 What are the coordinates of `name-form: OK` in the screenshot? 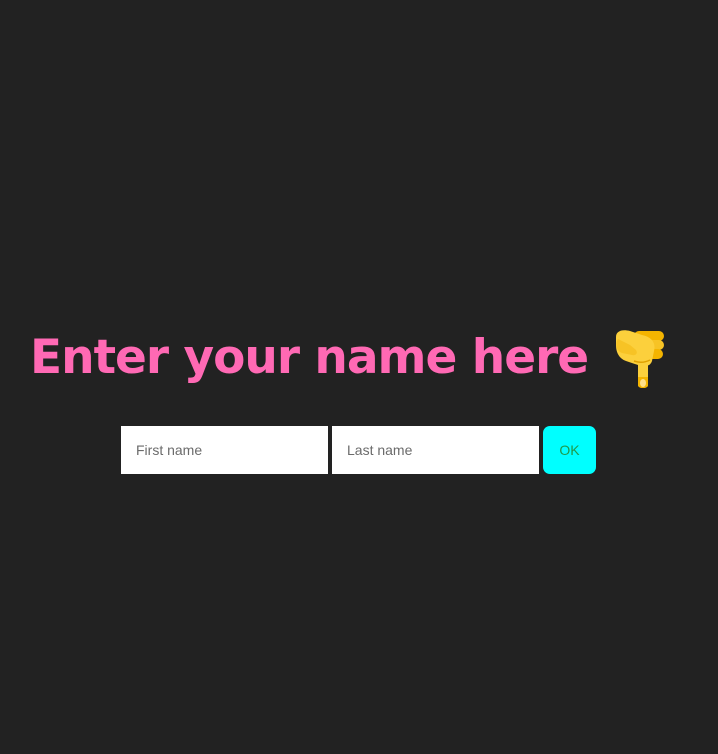 It's located at (358, 450).